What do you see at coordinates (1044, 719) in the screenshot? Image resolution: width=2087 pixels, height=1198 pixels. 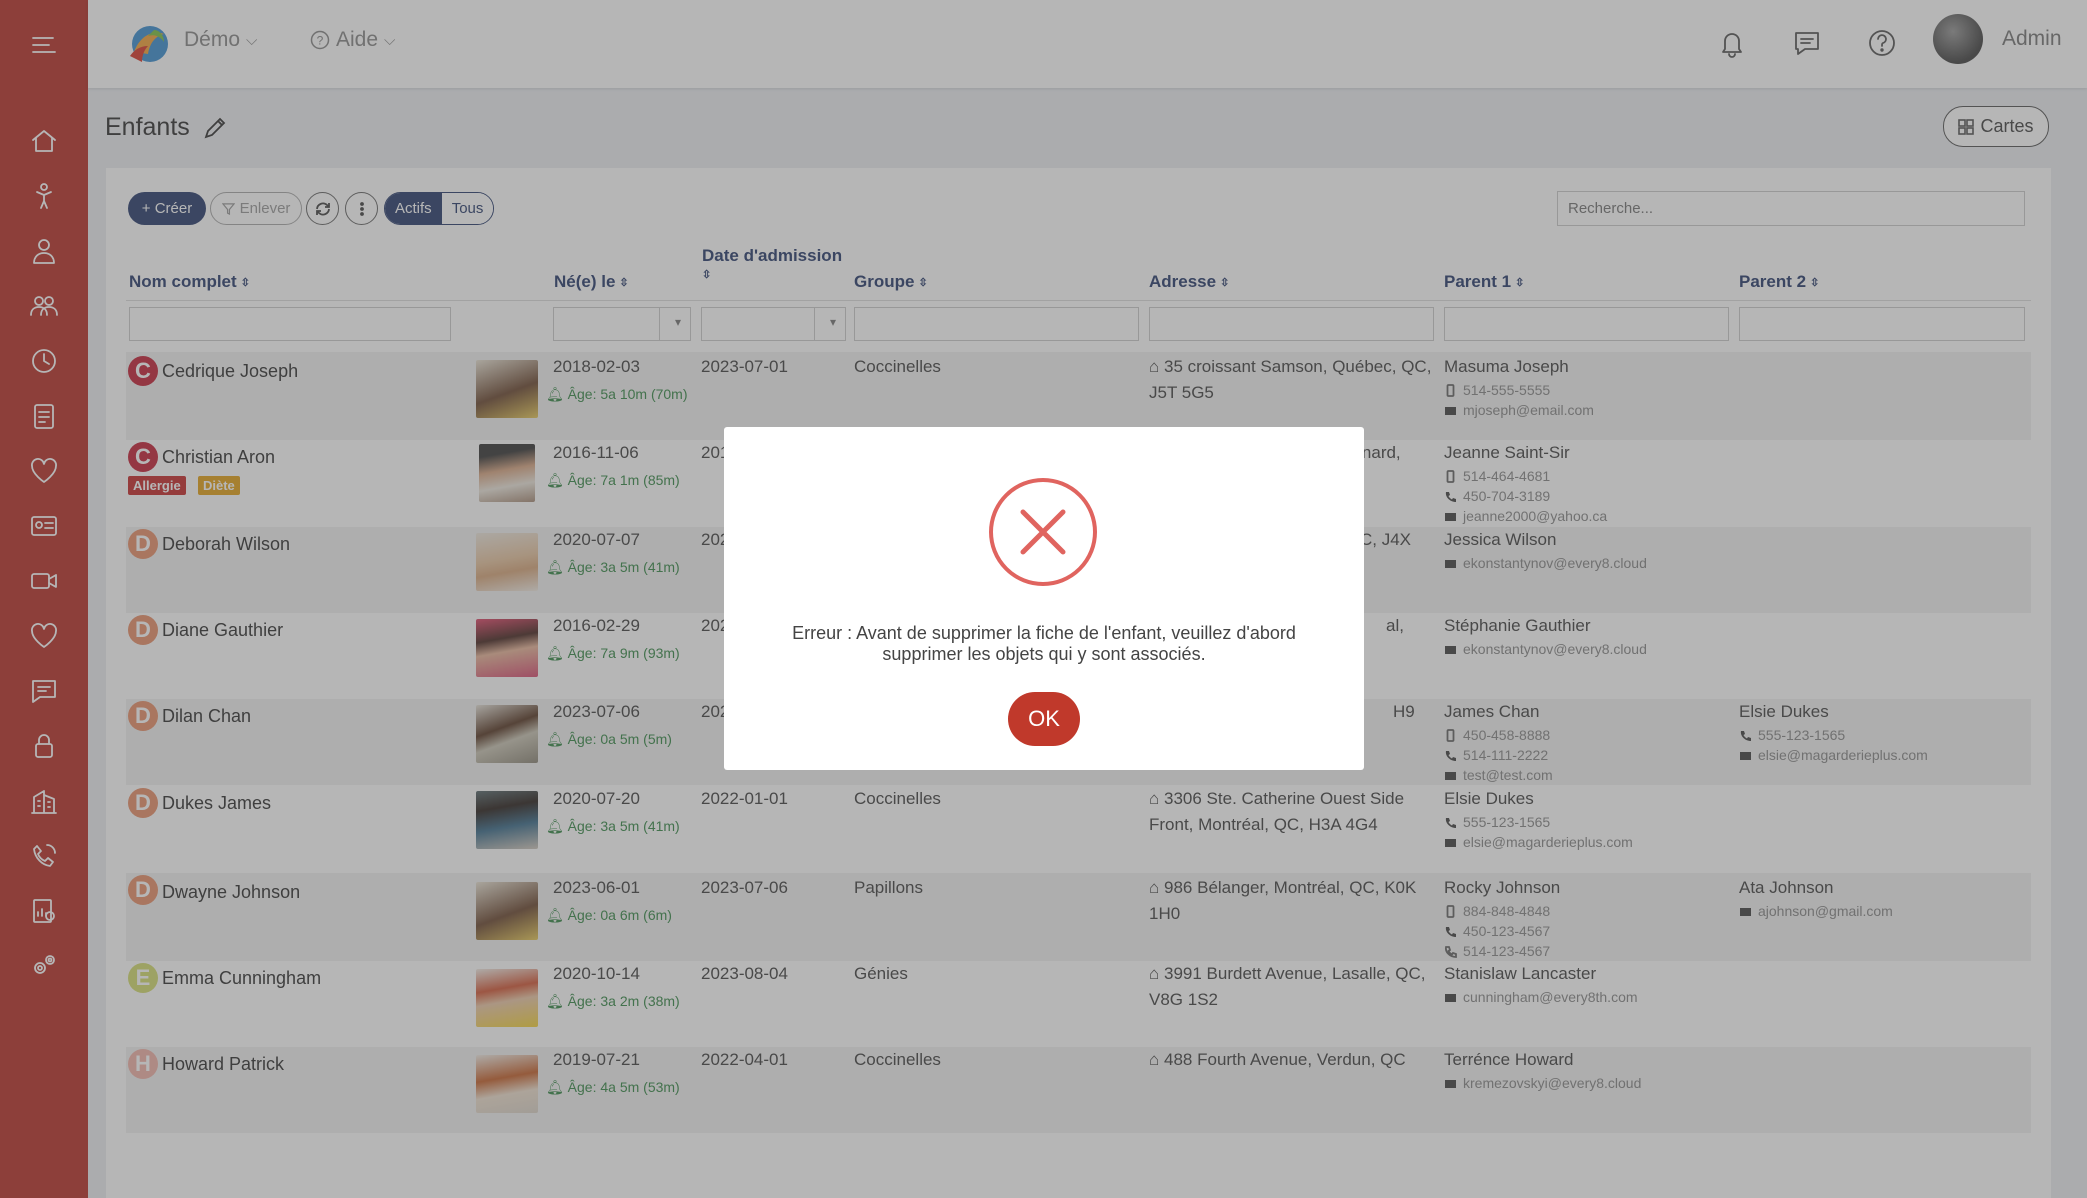 I see `ok-button: OK` at bounding box center [1044, 719].